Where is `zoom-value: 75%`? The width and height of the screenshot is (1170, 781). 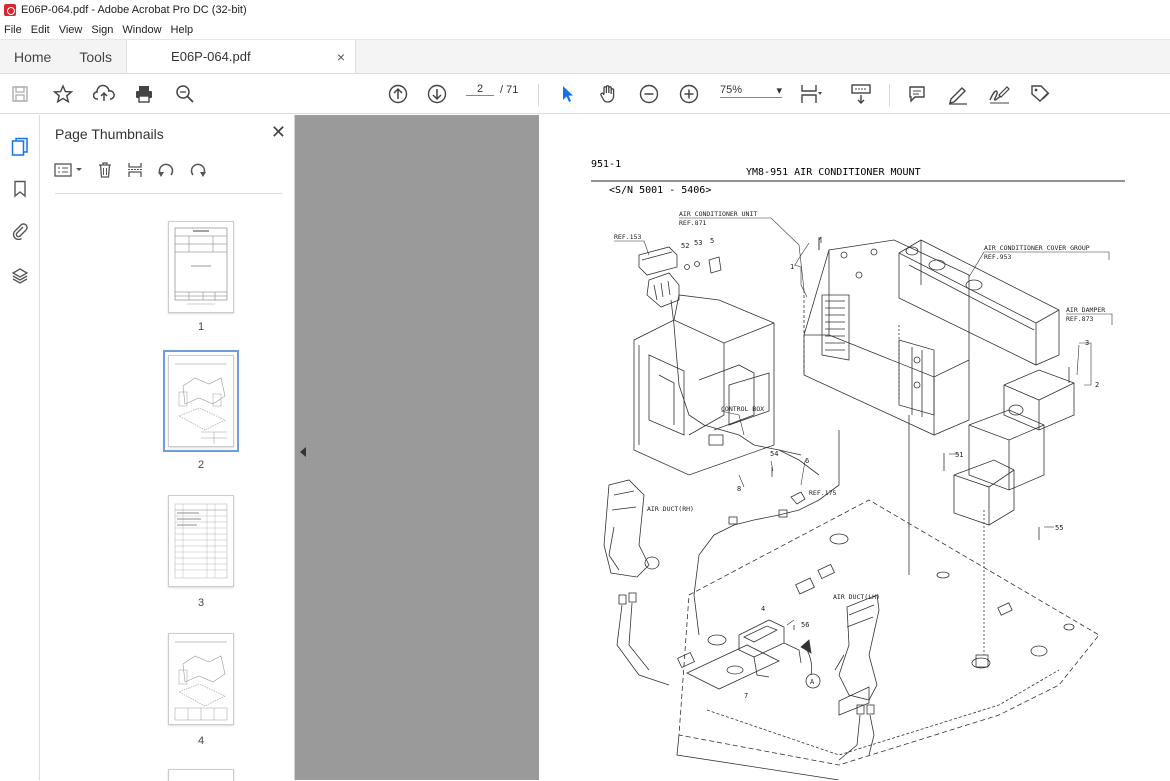
zoom-value: 75% is located at coordinates (731, 90).